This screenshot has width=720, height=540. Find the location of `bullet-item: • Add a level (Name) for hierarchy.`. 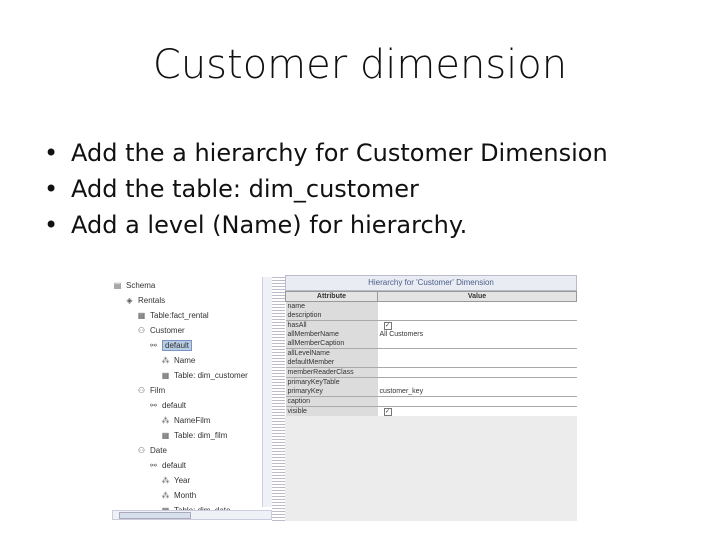

bullet-item: • Add a level (Name) for hierarchy. is located at coordinates (256, 225).